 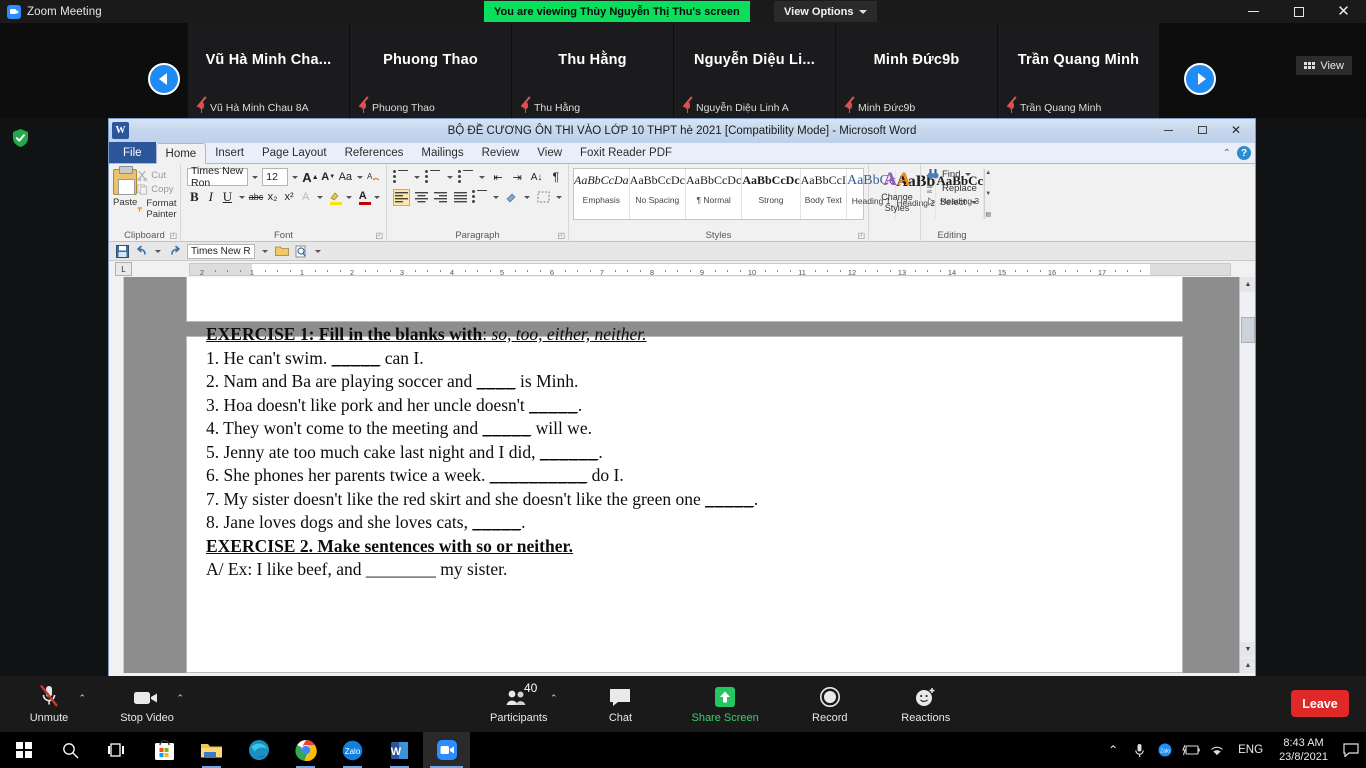 I want to click on font-name-caret-icon, so click(x=255, y=177).